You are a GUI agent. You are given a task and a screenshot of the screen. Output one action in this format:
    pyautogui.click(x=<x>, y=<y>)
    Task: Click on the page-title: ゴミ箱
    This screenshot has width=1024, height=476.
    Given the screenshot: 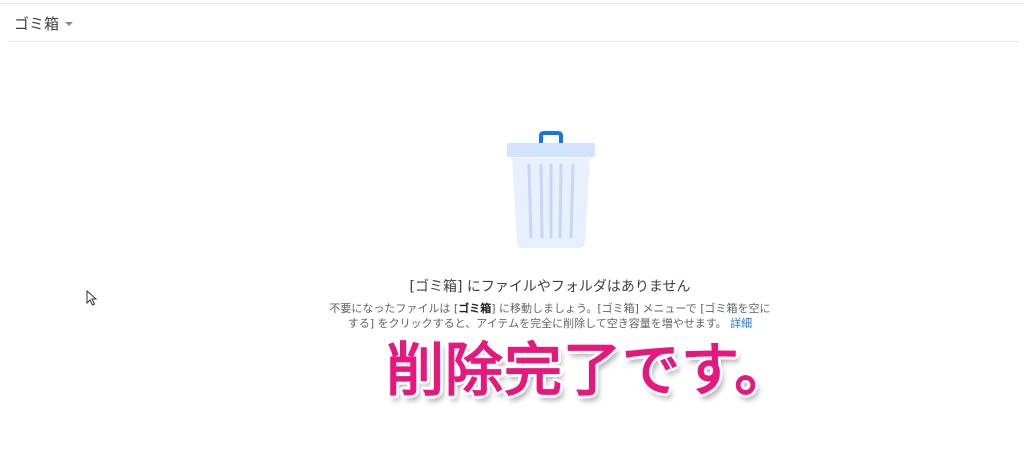 What is the action you would take?
    pyautogui.click(x=37, y=23)
    